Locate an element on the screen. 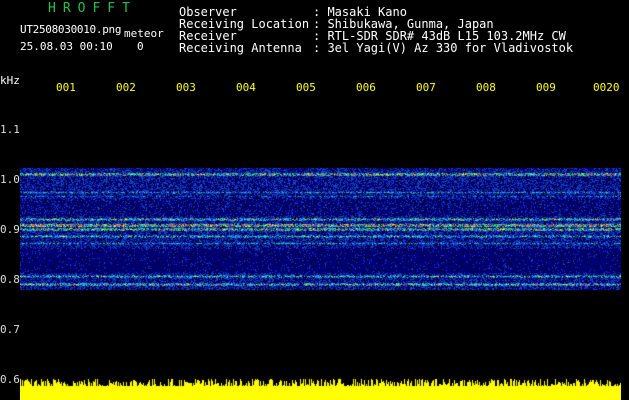  mode-label: meteor is located at coordinates (144, 33).